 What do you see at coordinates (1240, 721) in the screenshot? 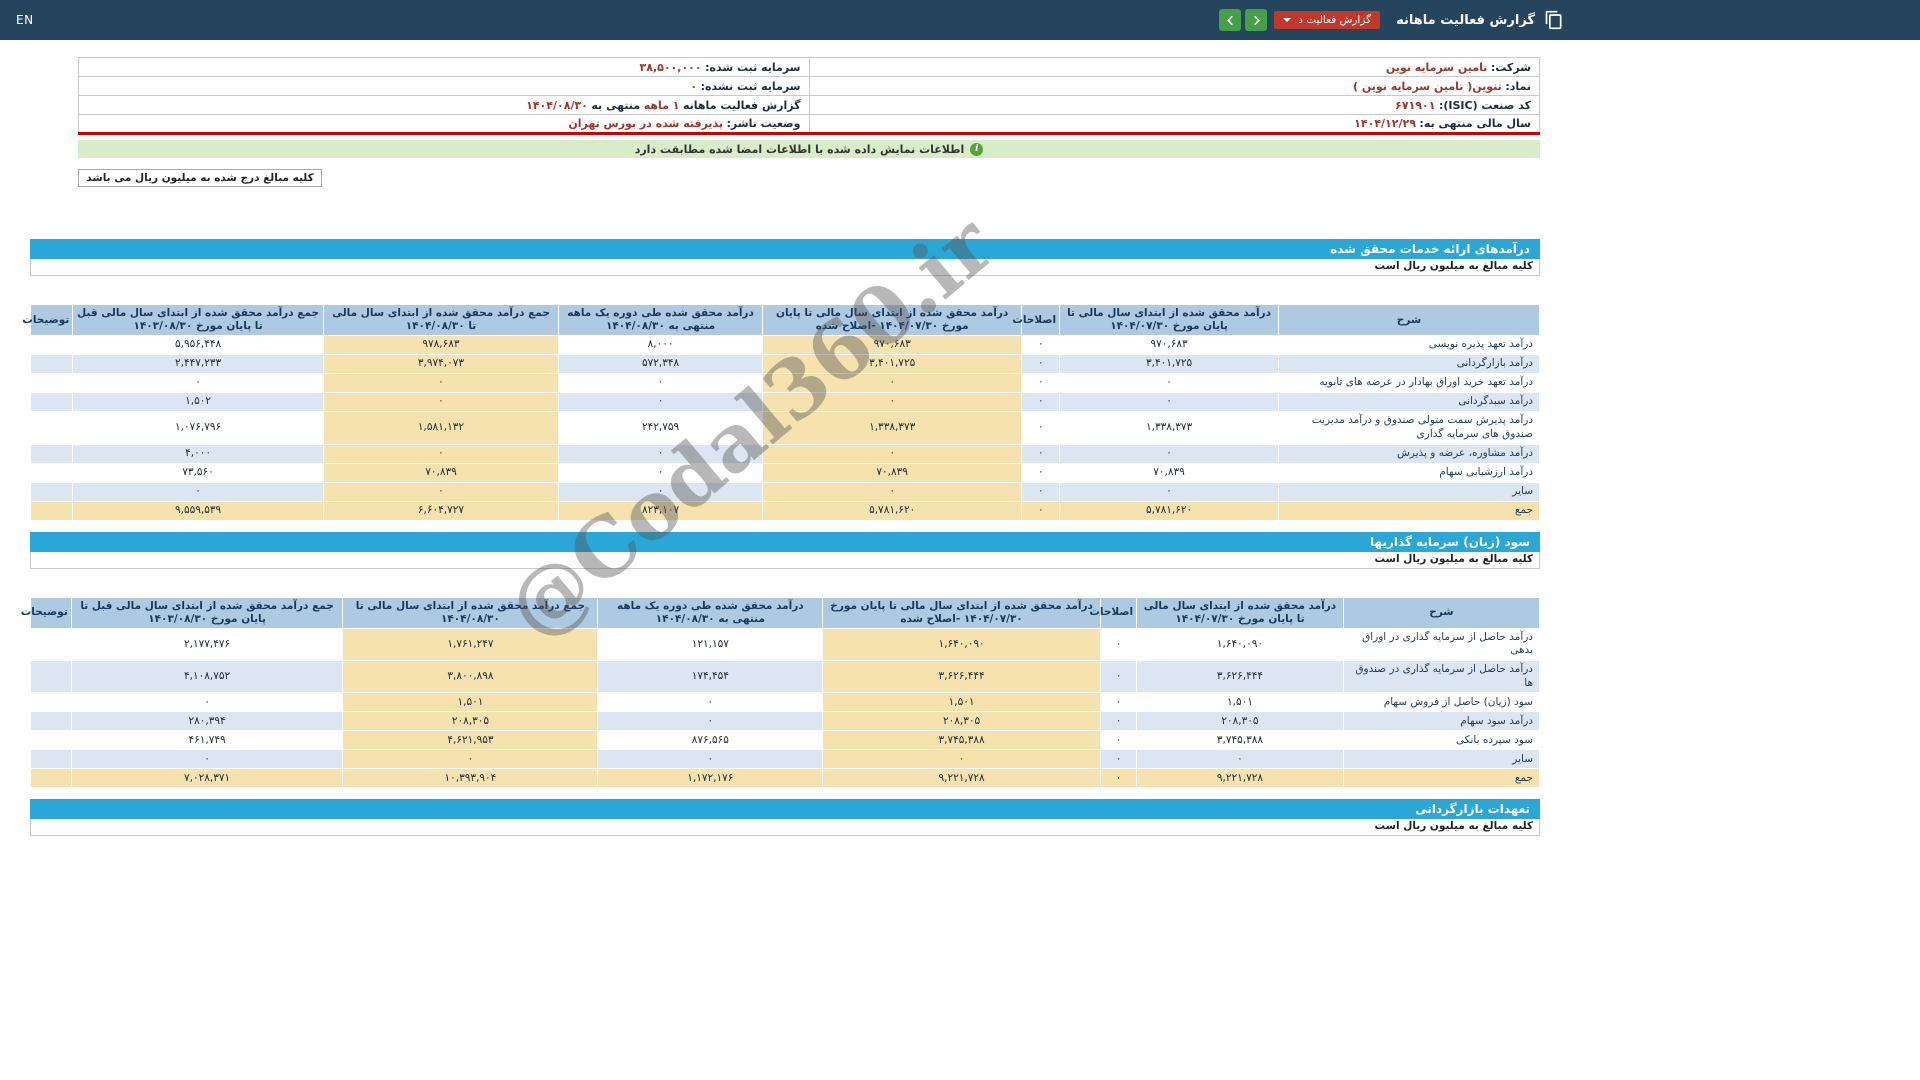
I see `value-cell: ۲۰۸,۳۰۵` at bounding box center [1240, 721].